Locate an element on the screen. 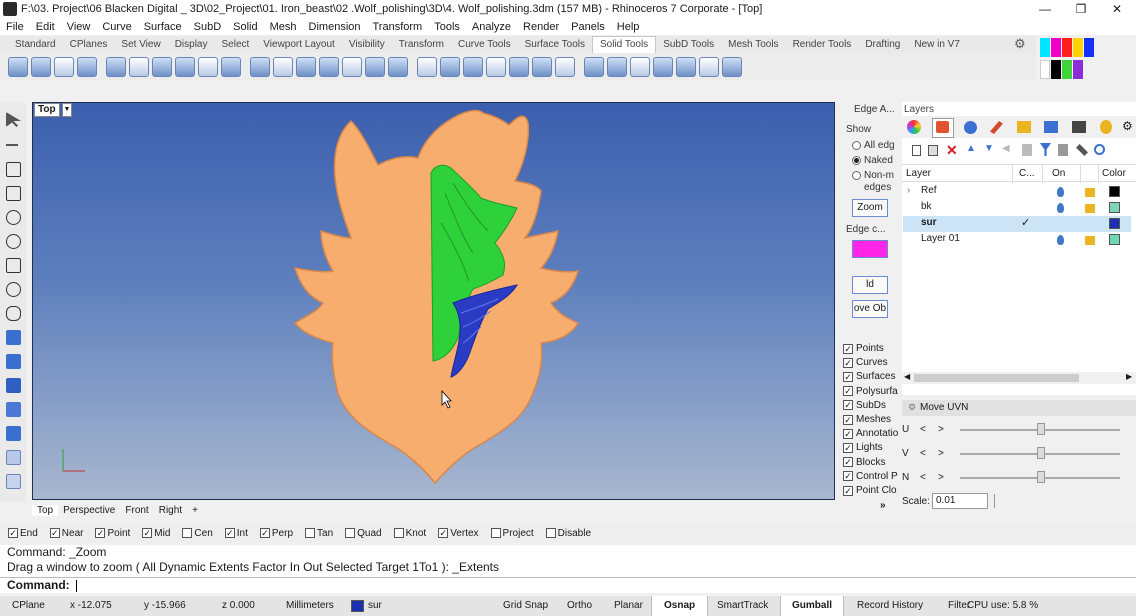 Image resolution: width=1136 pixels, height=616 pixels. rotate-face-icon is located at coordinates (565, 66).